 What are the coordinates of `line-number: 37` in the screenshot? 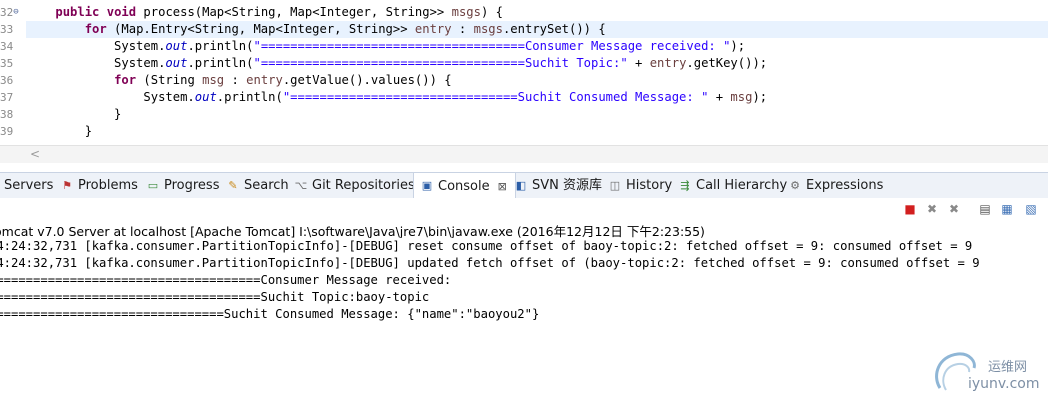 It's located at (7, 97).